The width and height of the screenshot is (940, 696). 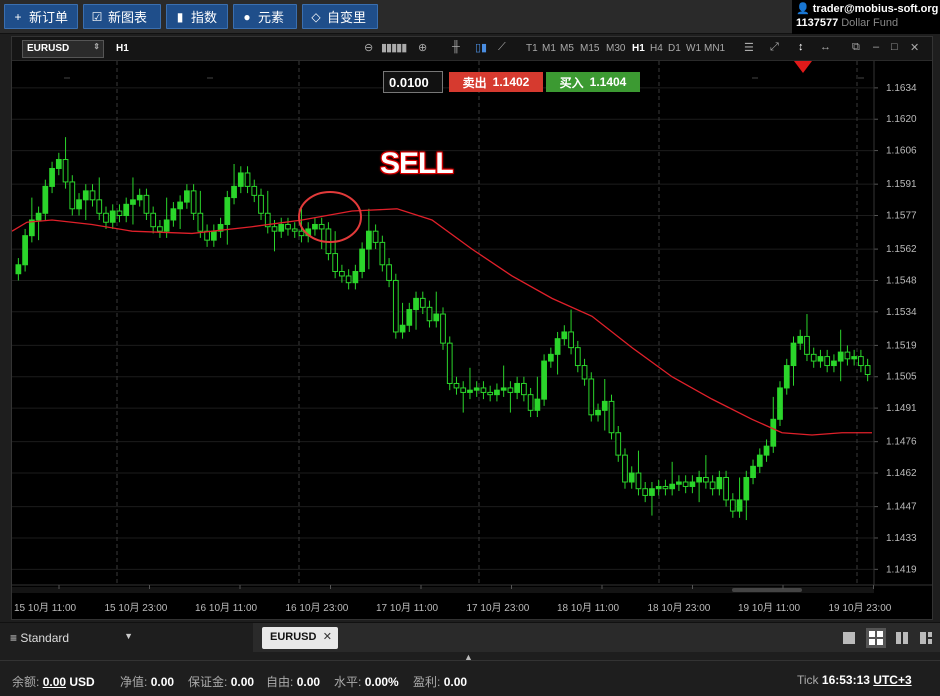 What do you see at coordinates (571, 82) in the screenshot?
I see `buy-label: 买入` at bounding box center [571, 82].